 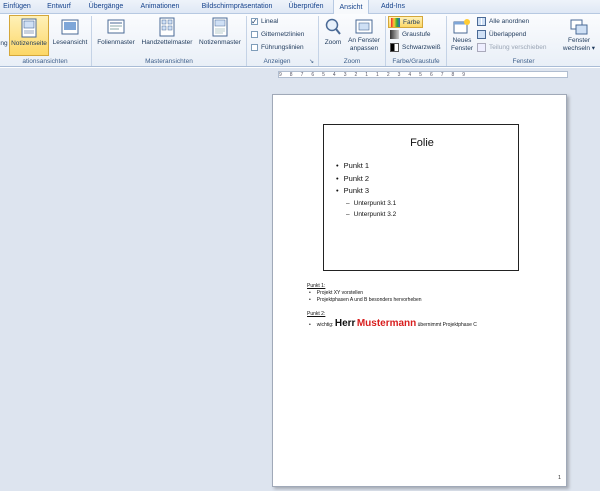 What do you see at coordinates (70, 27) in the screenshot?
I see `reading-view-icon` at bounding box center [70, 27].